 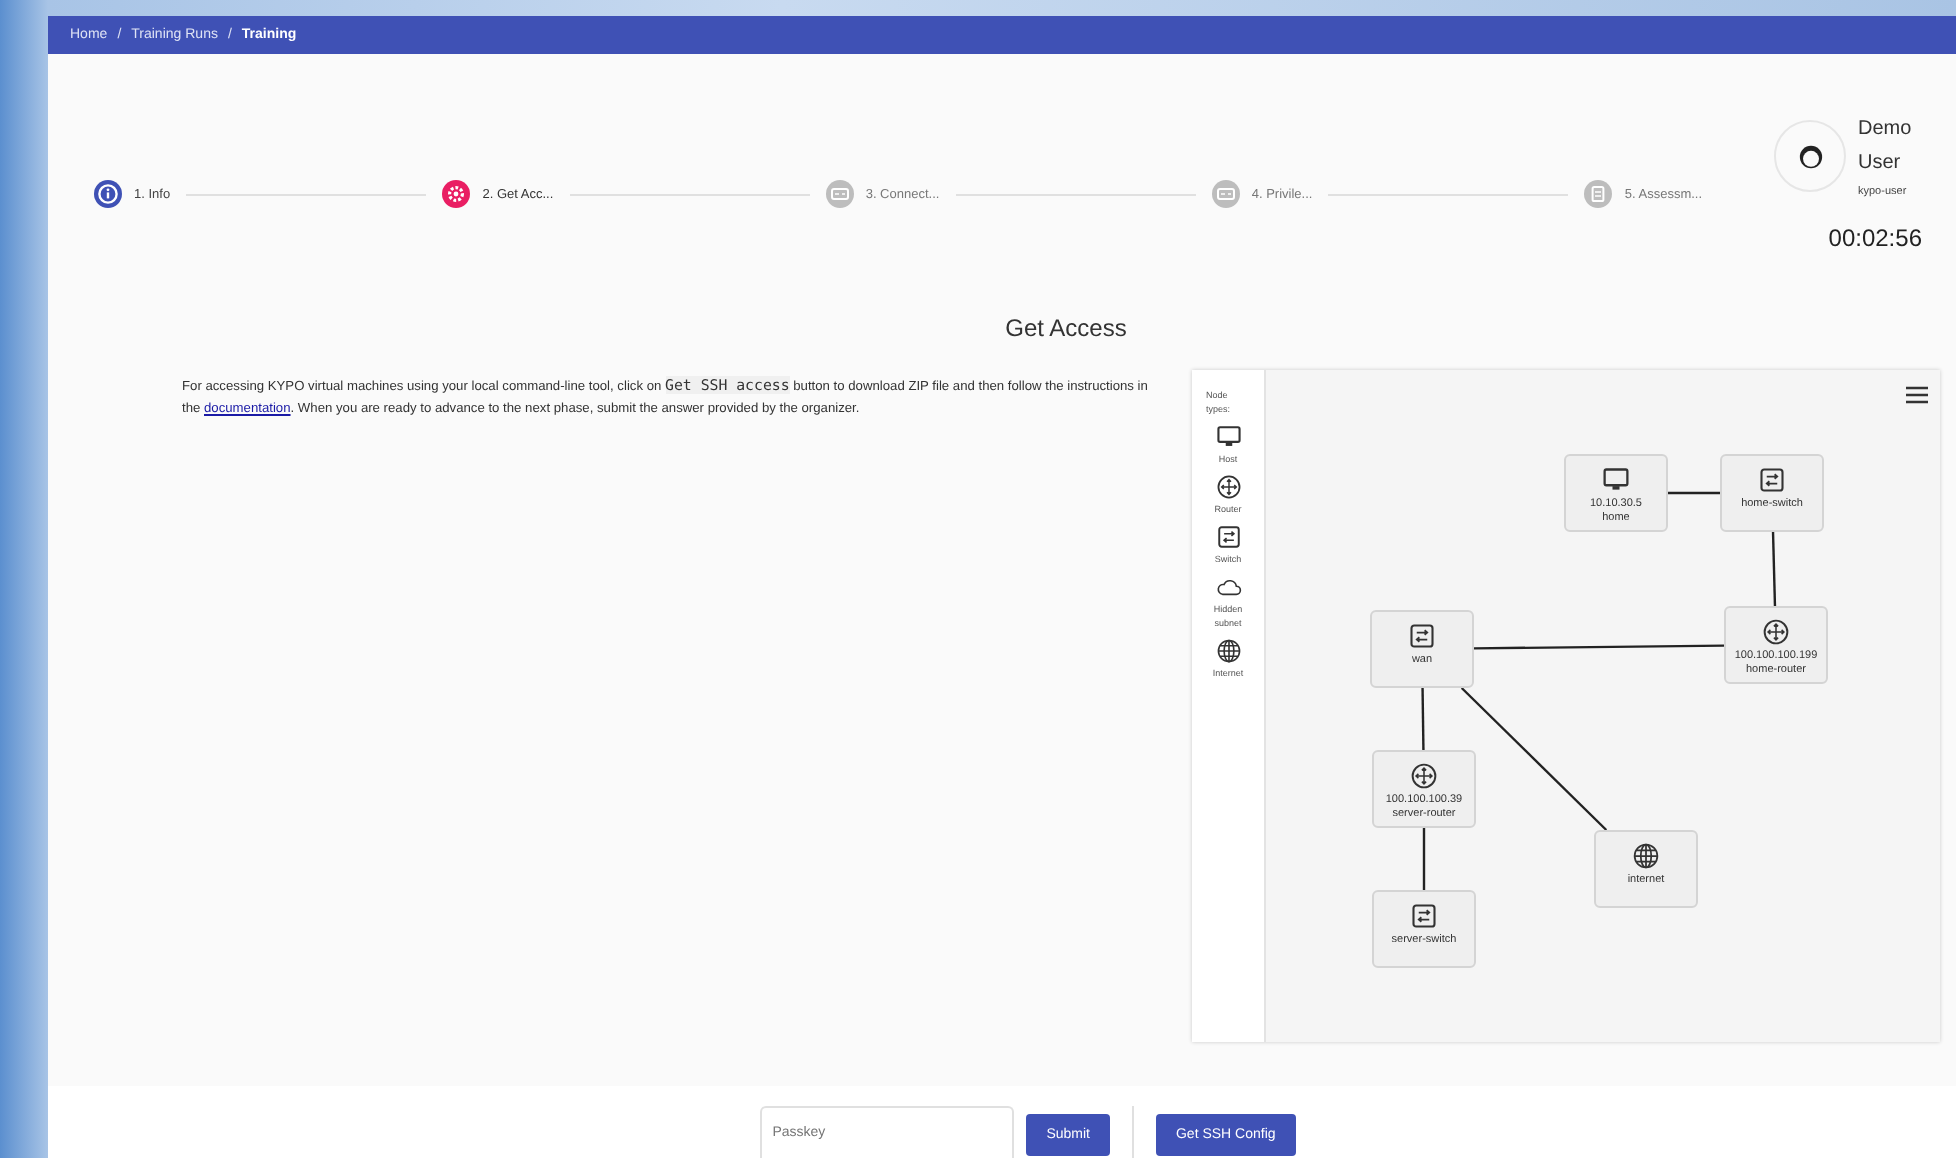 I want to click on menu-icon, so click(x=1917, y=395).